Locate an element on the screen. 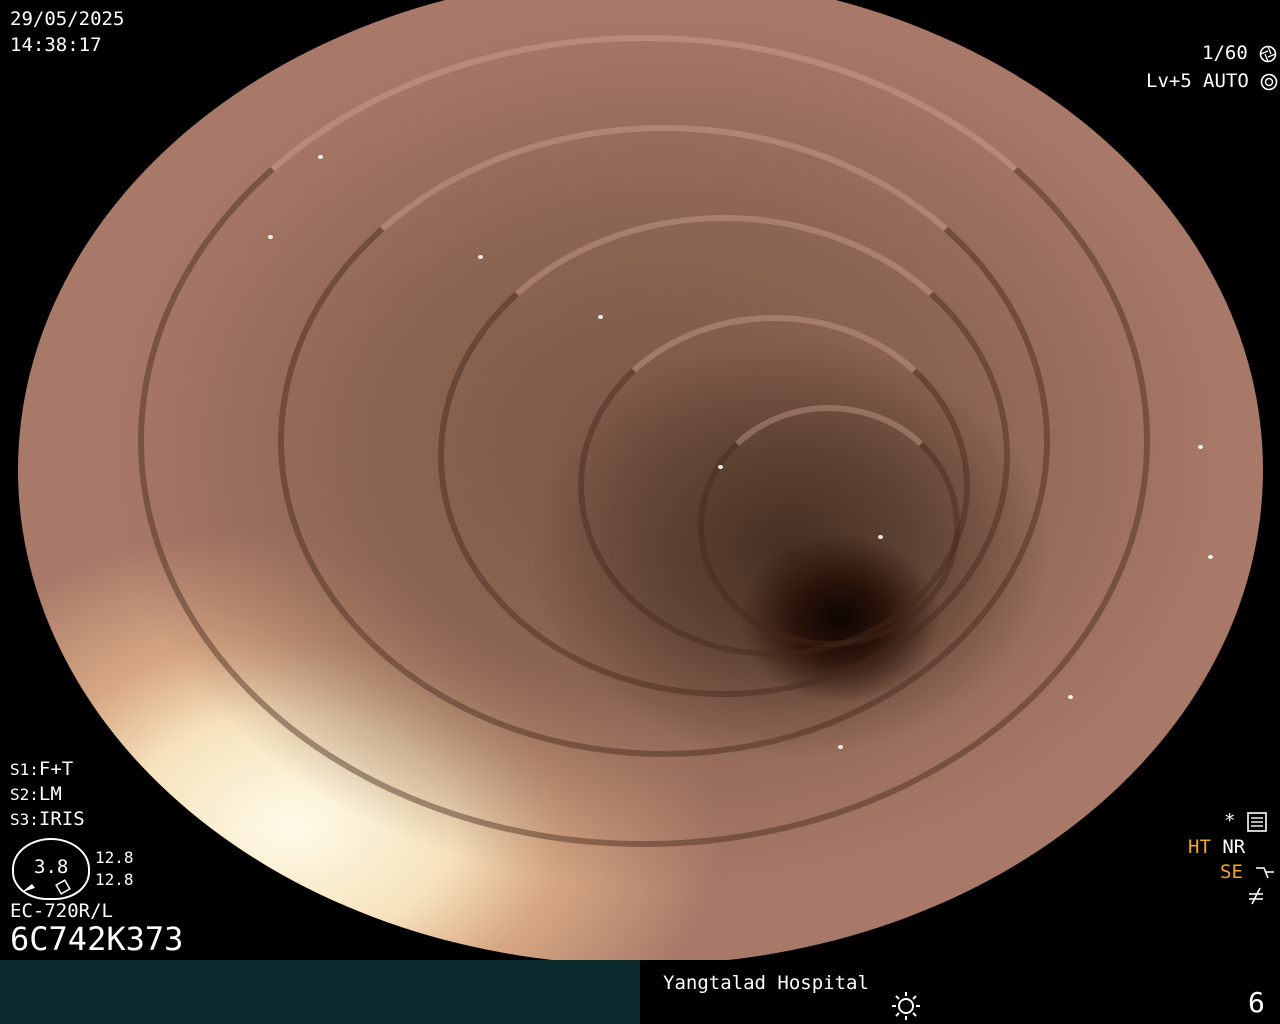 The width and height of the screenshot is (1280, 1024). enhance-icon is located at coordinates (1265, 872).